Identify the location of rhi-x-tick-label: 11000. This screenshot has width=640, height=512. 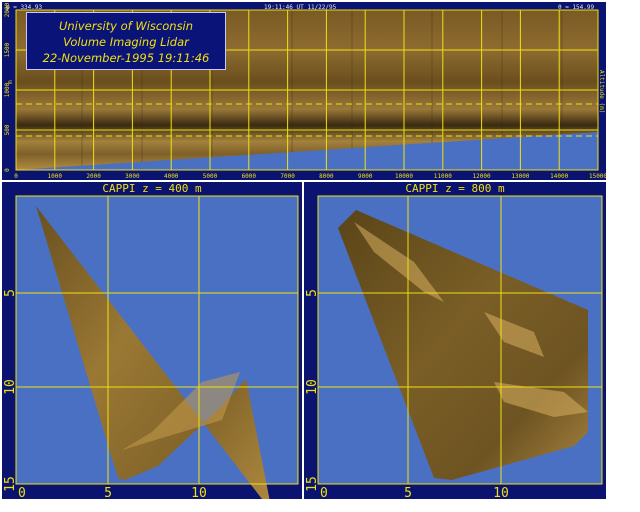
(443, 176).